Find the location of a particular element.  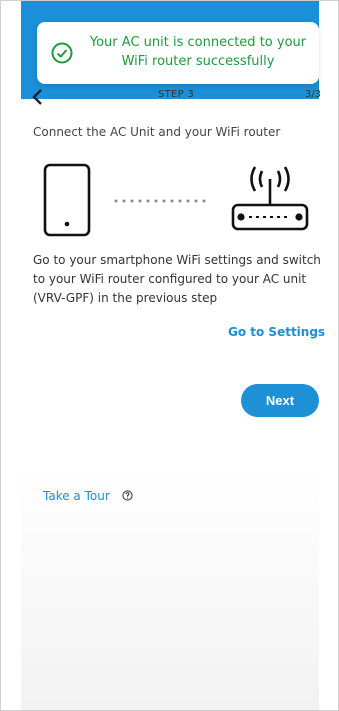

check-circle-icon is located at coordinates (62, 53).